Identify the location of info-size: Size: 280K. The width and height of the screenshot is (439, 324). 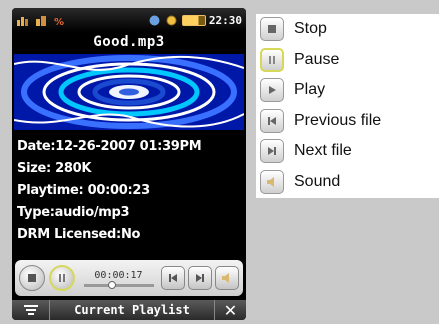
(54, 168).